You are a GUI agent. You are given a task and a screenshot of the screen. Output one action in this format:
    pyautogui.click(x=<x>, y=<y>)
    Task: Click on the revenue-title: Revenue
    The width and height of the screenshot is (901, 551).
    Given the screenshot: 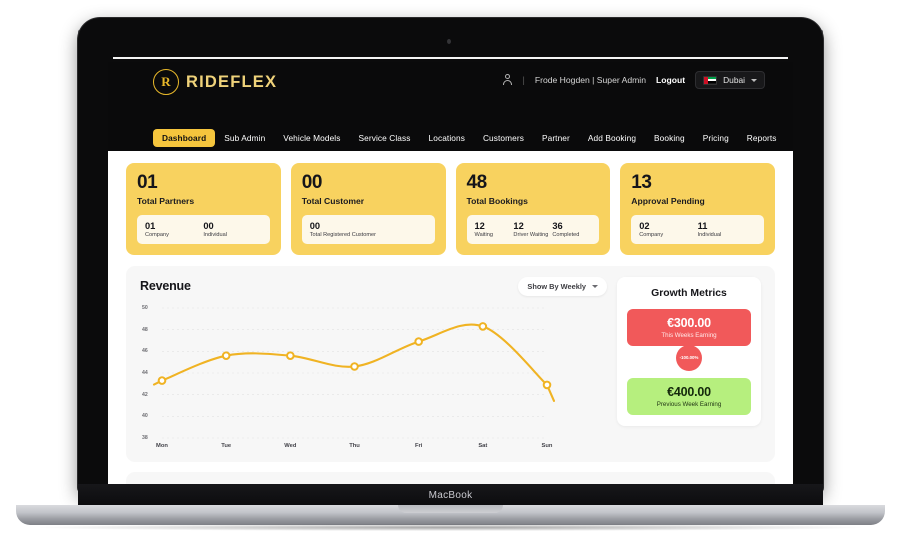 What is the action you would take?
    pyautogui.click(x=165, y=286)
    